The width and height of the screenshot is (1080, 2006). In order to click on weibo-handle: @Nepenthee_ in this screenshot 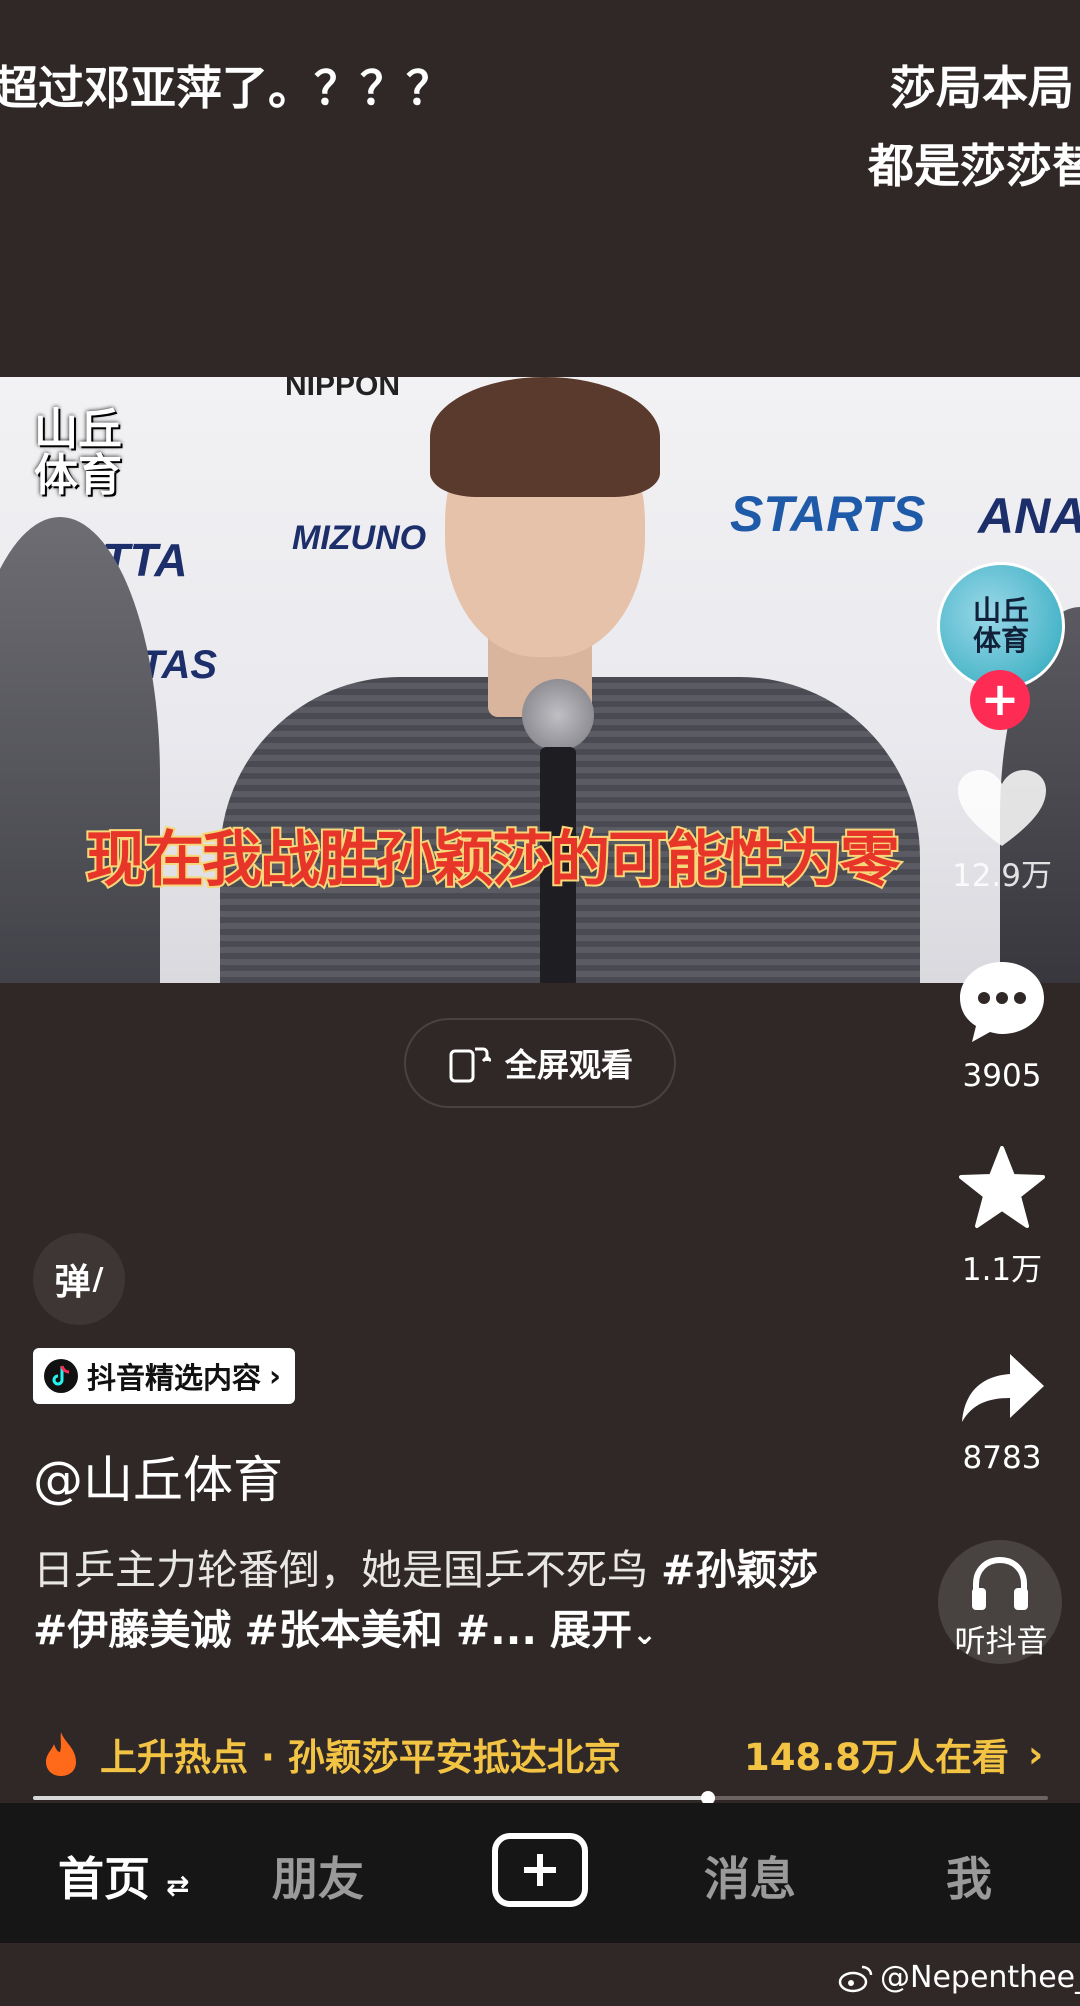, I will do `click(980, 1977)`.